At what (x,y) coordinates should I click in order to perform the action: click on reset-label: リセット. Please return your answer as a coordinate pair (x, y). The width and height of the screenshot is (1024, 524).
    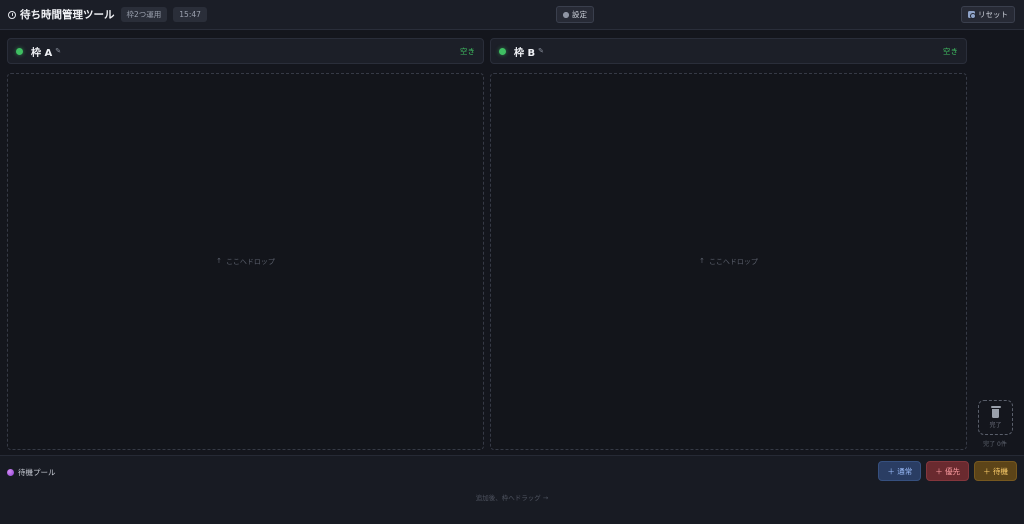
    Looking at the image, I should click on (993, 14).